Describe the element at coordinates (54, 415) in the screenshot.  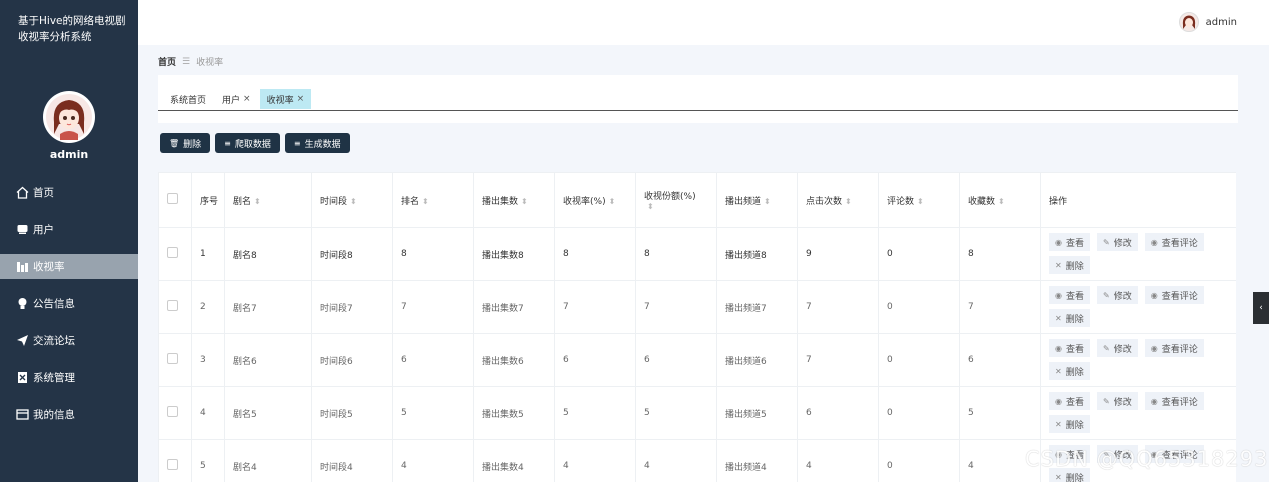
I see `sidebar-item-label: 我的信息` at that location.